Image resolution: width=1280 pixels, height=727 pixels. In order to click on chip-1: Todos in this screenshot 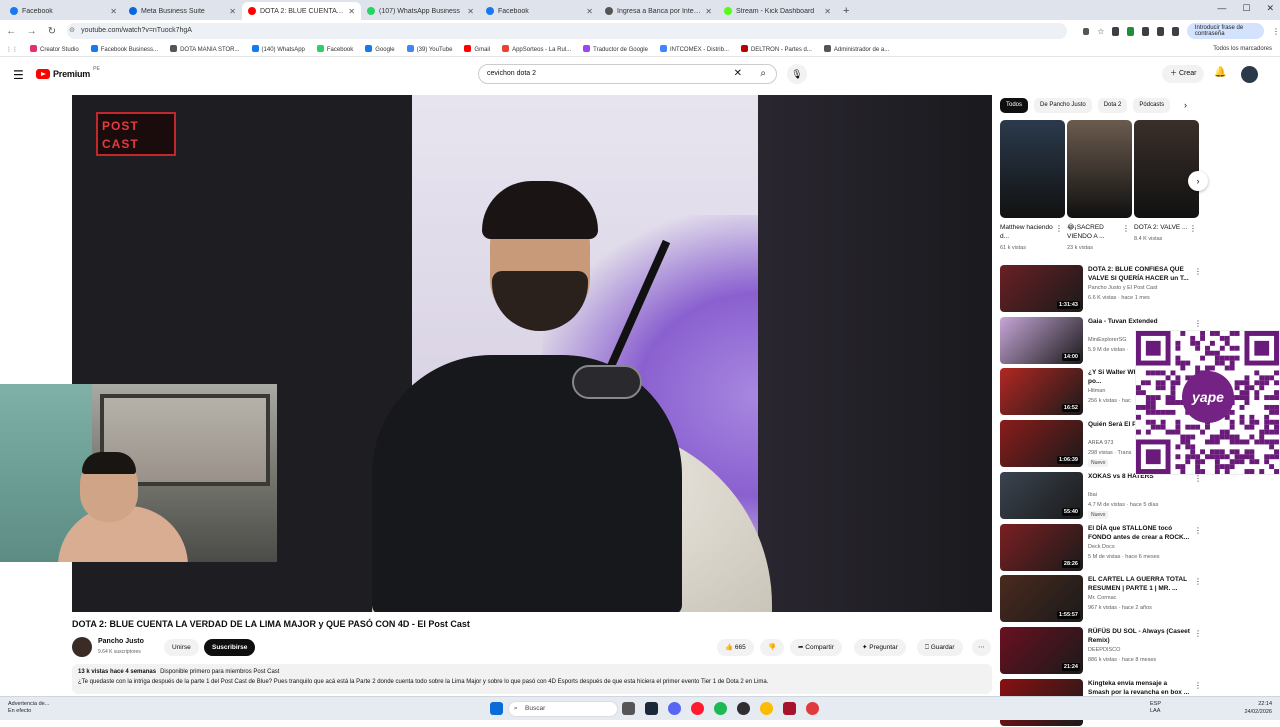, I will do `click(1014, 105)`.